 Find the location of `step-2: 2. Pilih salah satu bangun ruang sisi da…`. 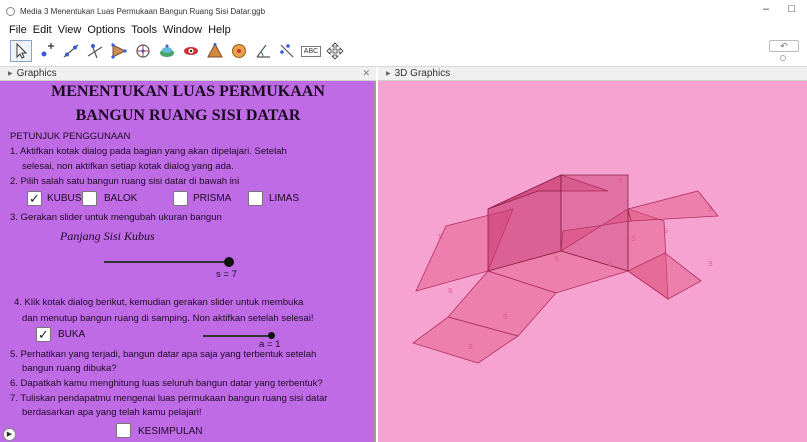

step-2: 2. Pilih salah satu bangun ruang sisi da… is located at coordinates (125, 181).